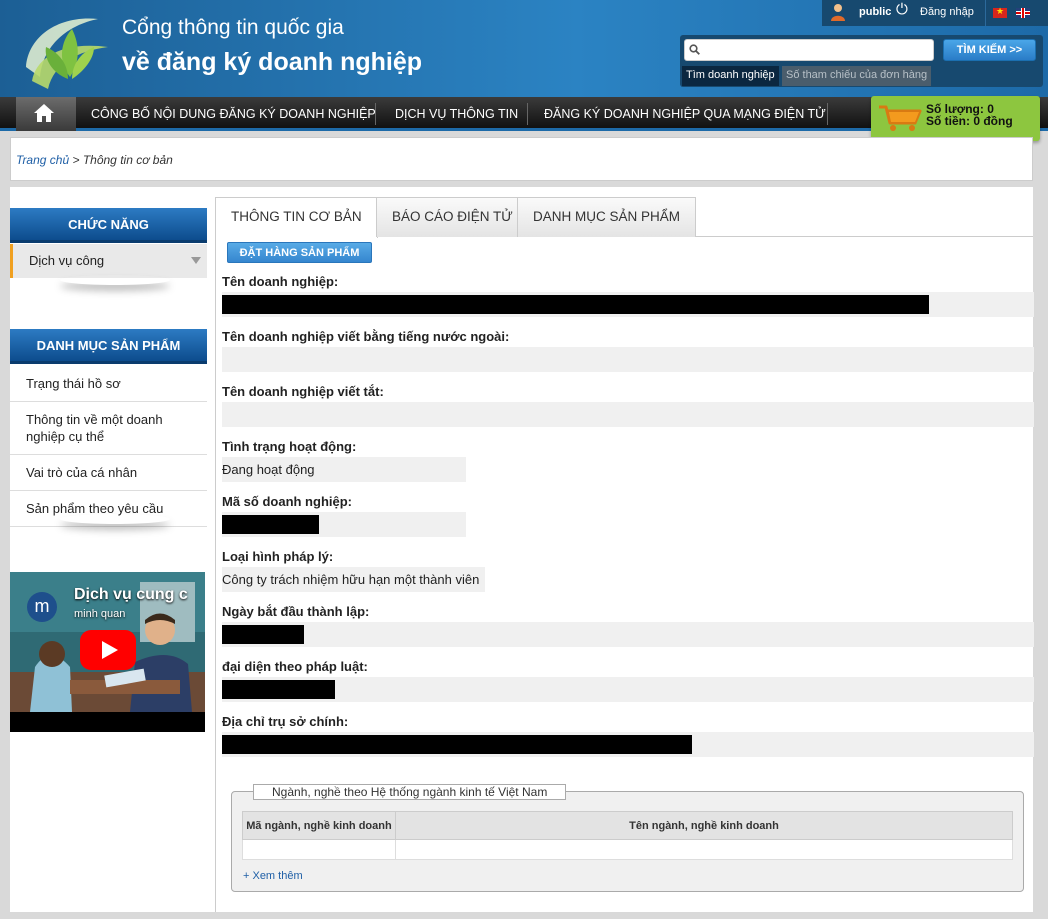  I want to click on search-tab-order-reference: Số tham chiếu của đơn hàng, so click(857, 76).